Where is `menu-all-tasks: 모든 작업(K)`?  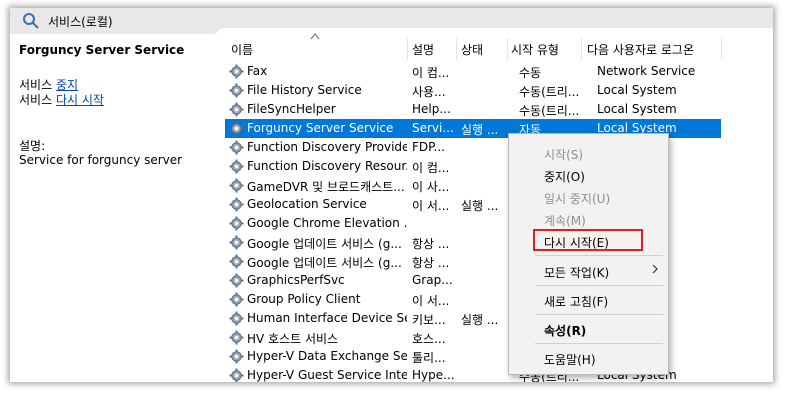
menu-all-tasks: 모든 작업(K) is located at coordinates (576, 272).